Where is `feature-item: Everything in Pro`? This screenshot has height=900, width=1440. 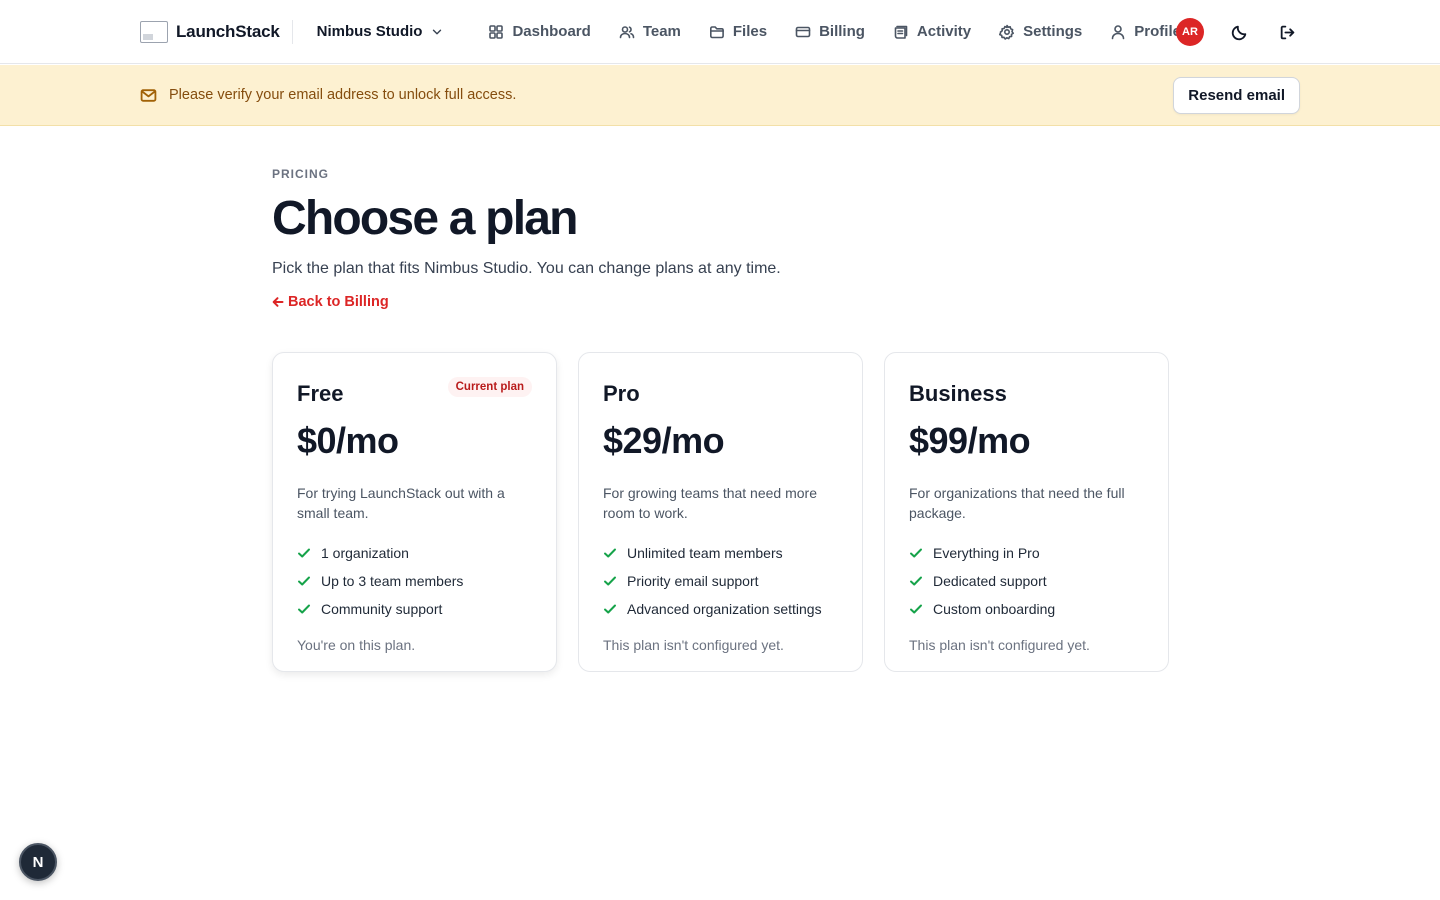
feature-item: Everything in Pro is located at coordinates (1026, 553).